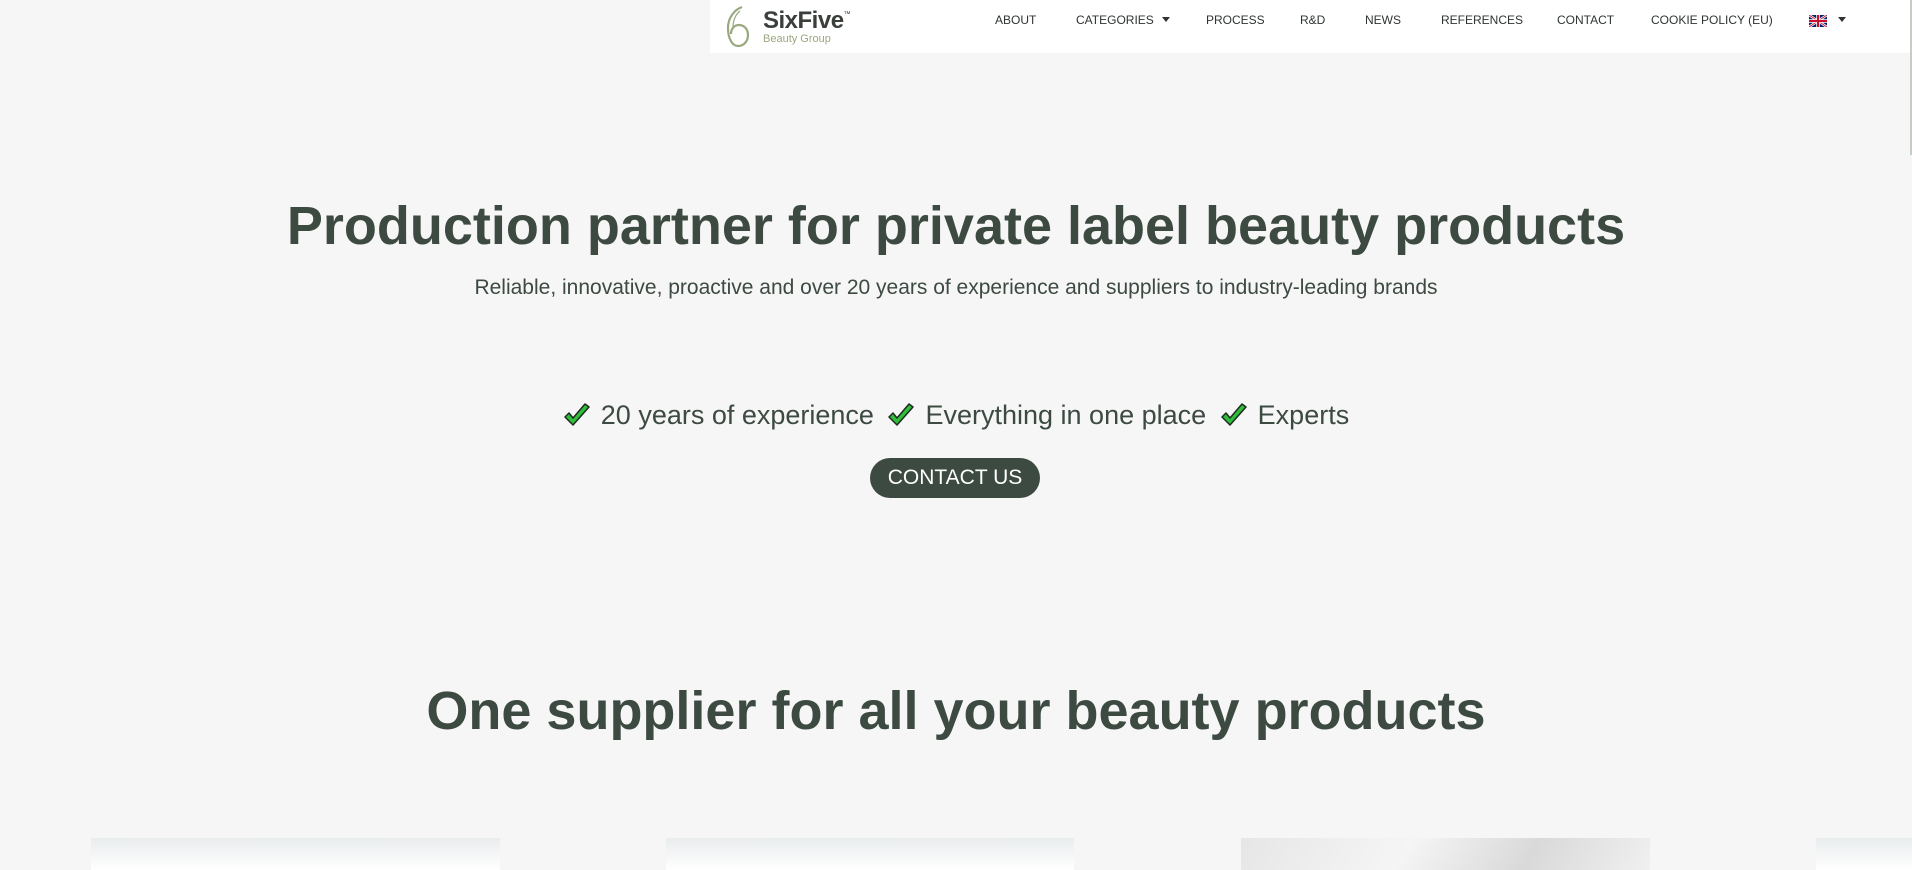  What do you see at coordinates (1115, 20) in the screenshot?
I see `nav-categories-label: CATEGORIES` at bounding box center [1115, 20].